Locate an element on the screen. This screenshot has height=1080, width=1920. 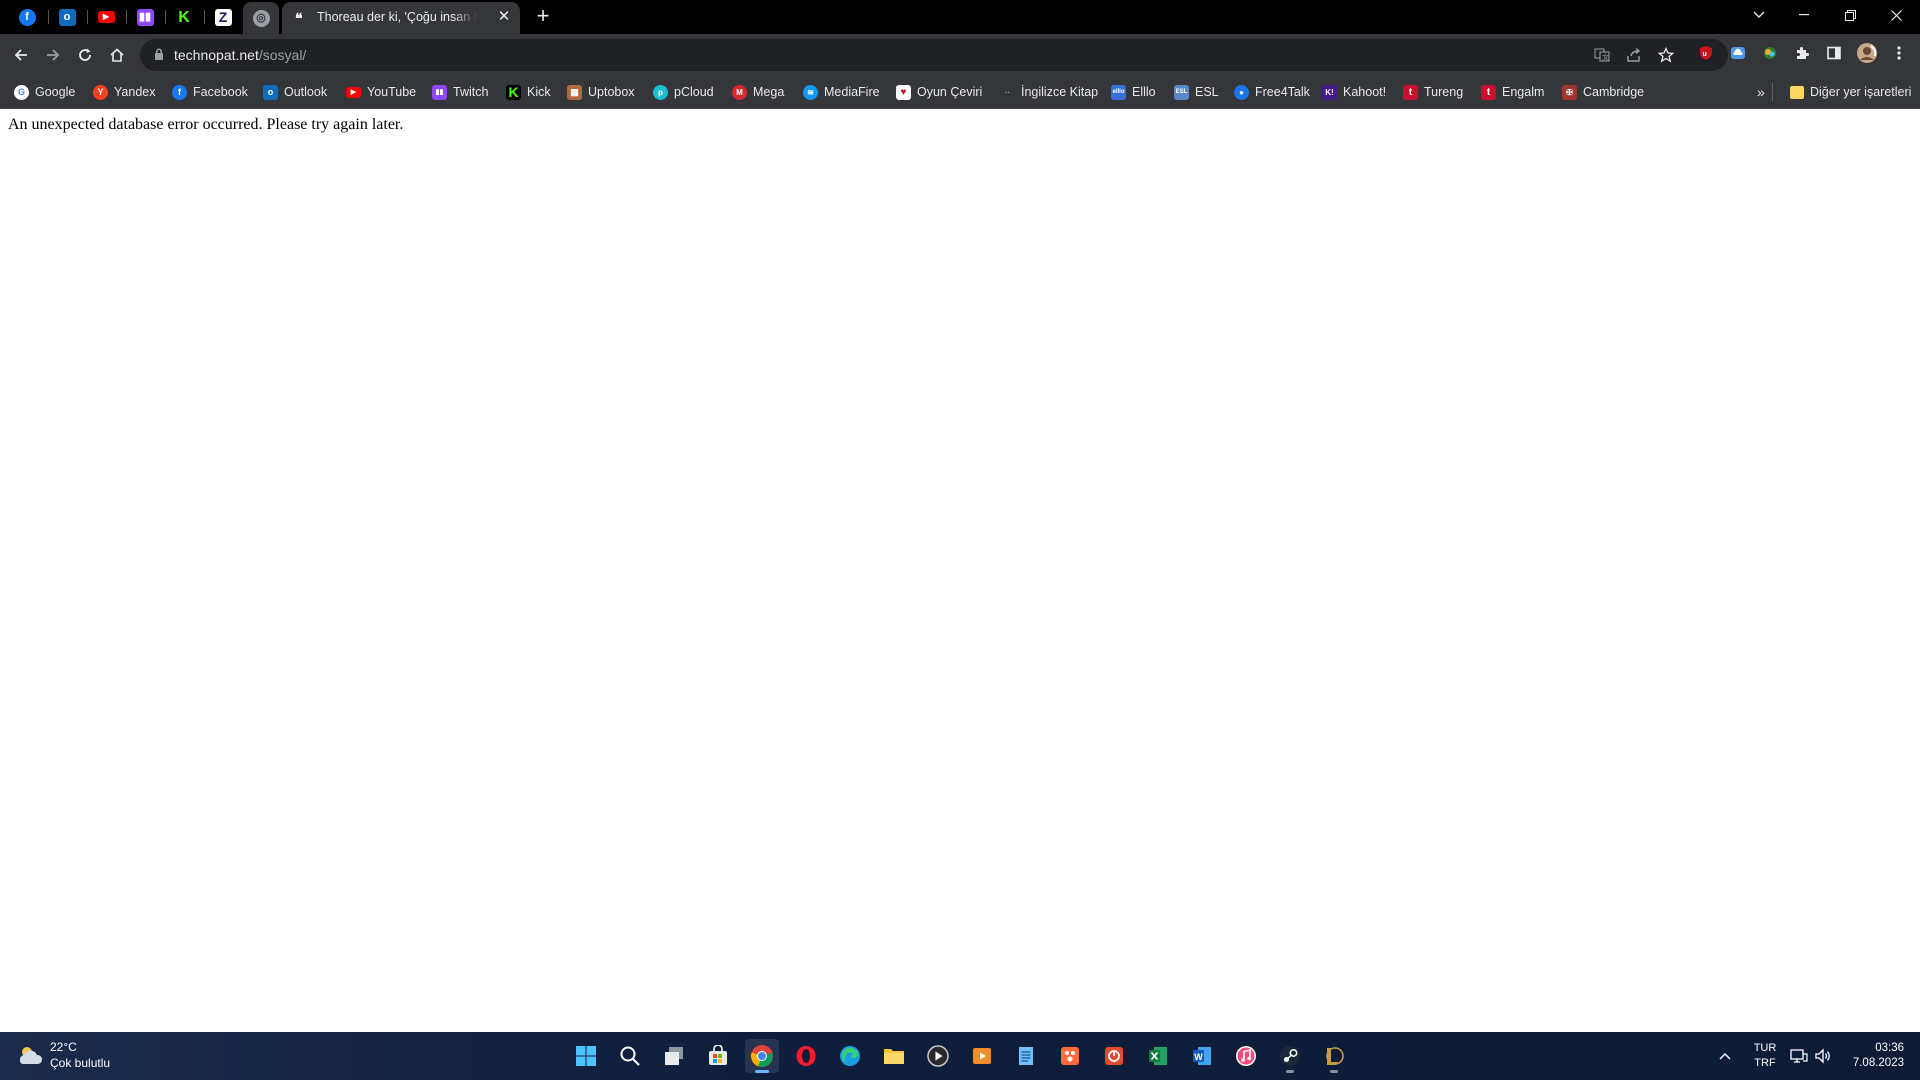
mega-icon: M is located at coordinates (739, 92).